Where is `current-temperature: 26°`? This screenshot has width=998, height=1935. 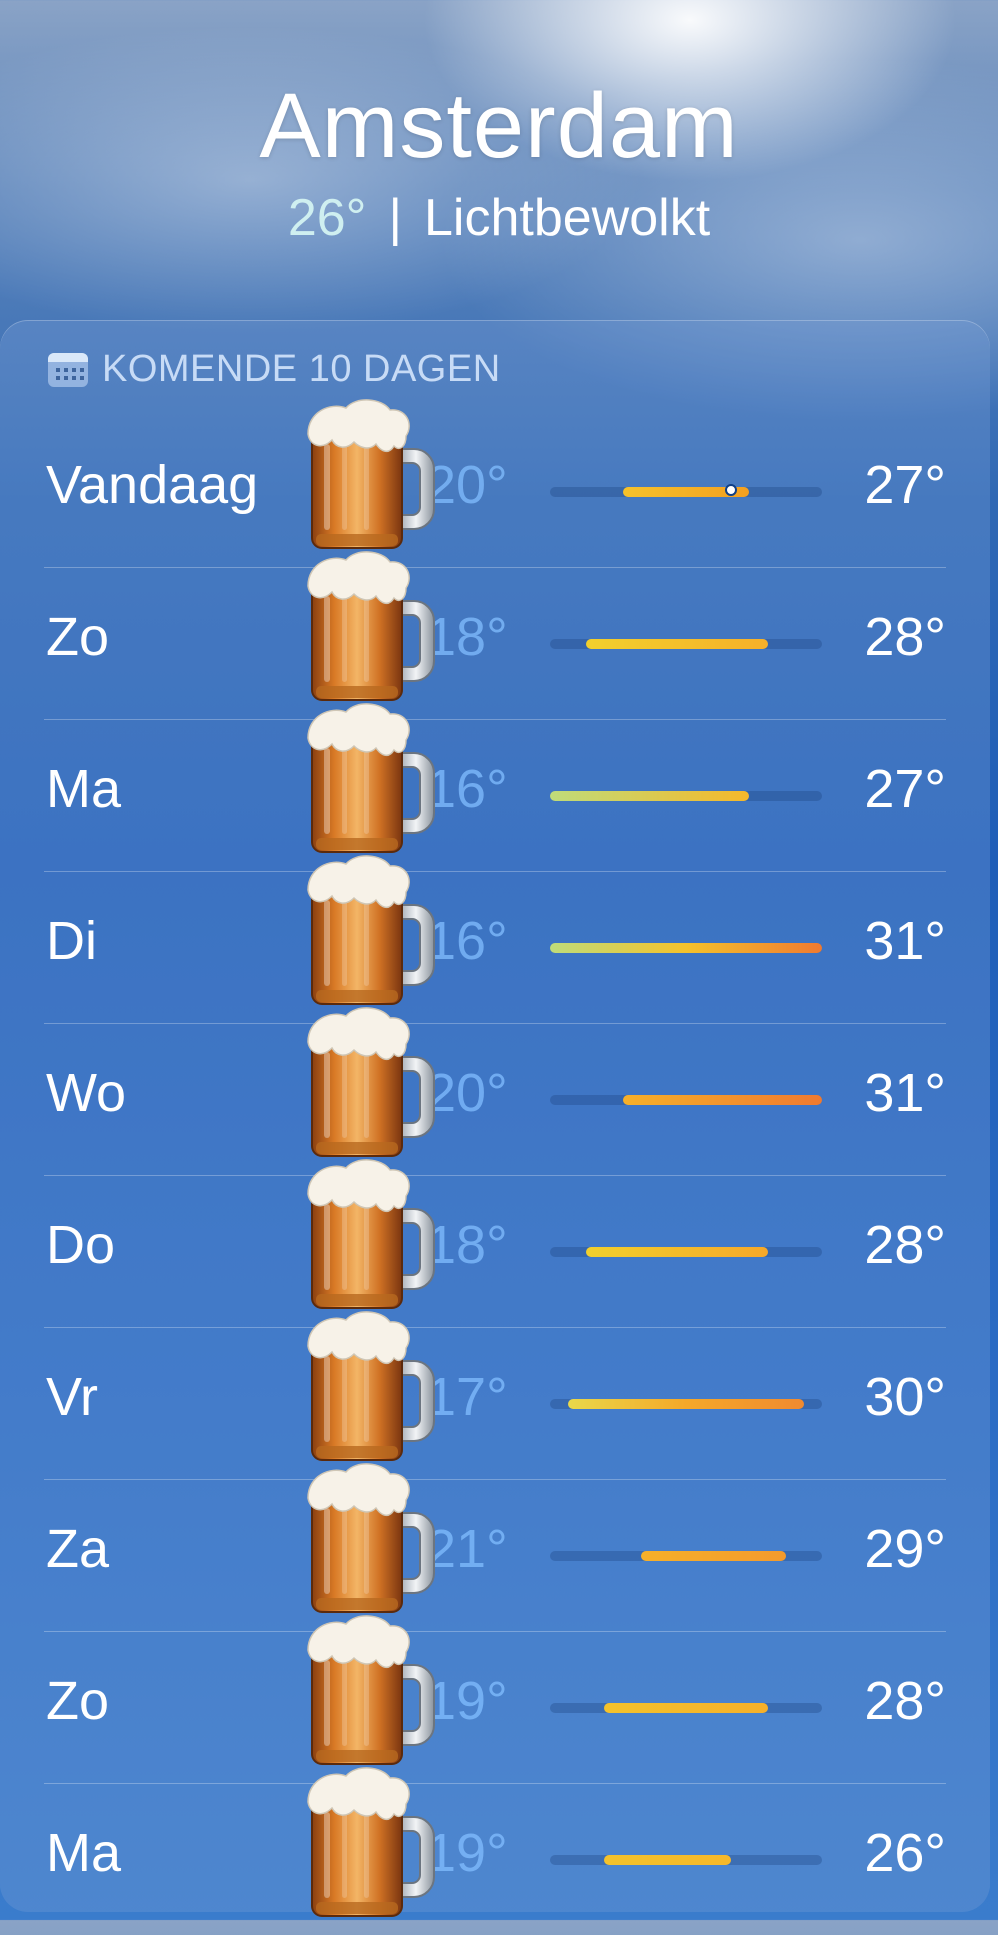
current-temperature: 26° is located at coordinates (327, 218).